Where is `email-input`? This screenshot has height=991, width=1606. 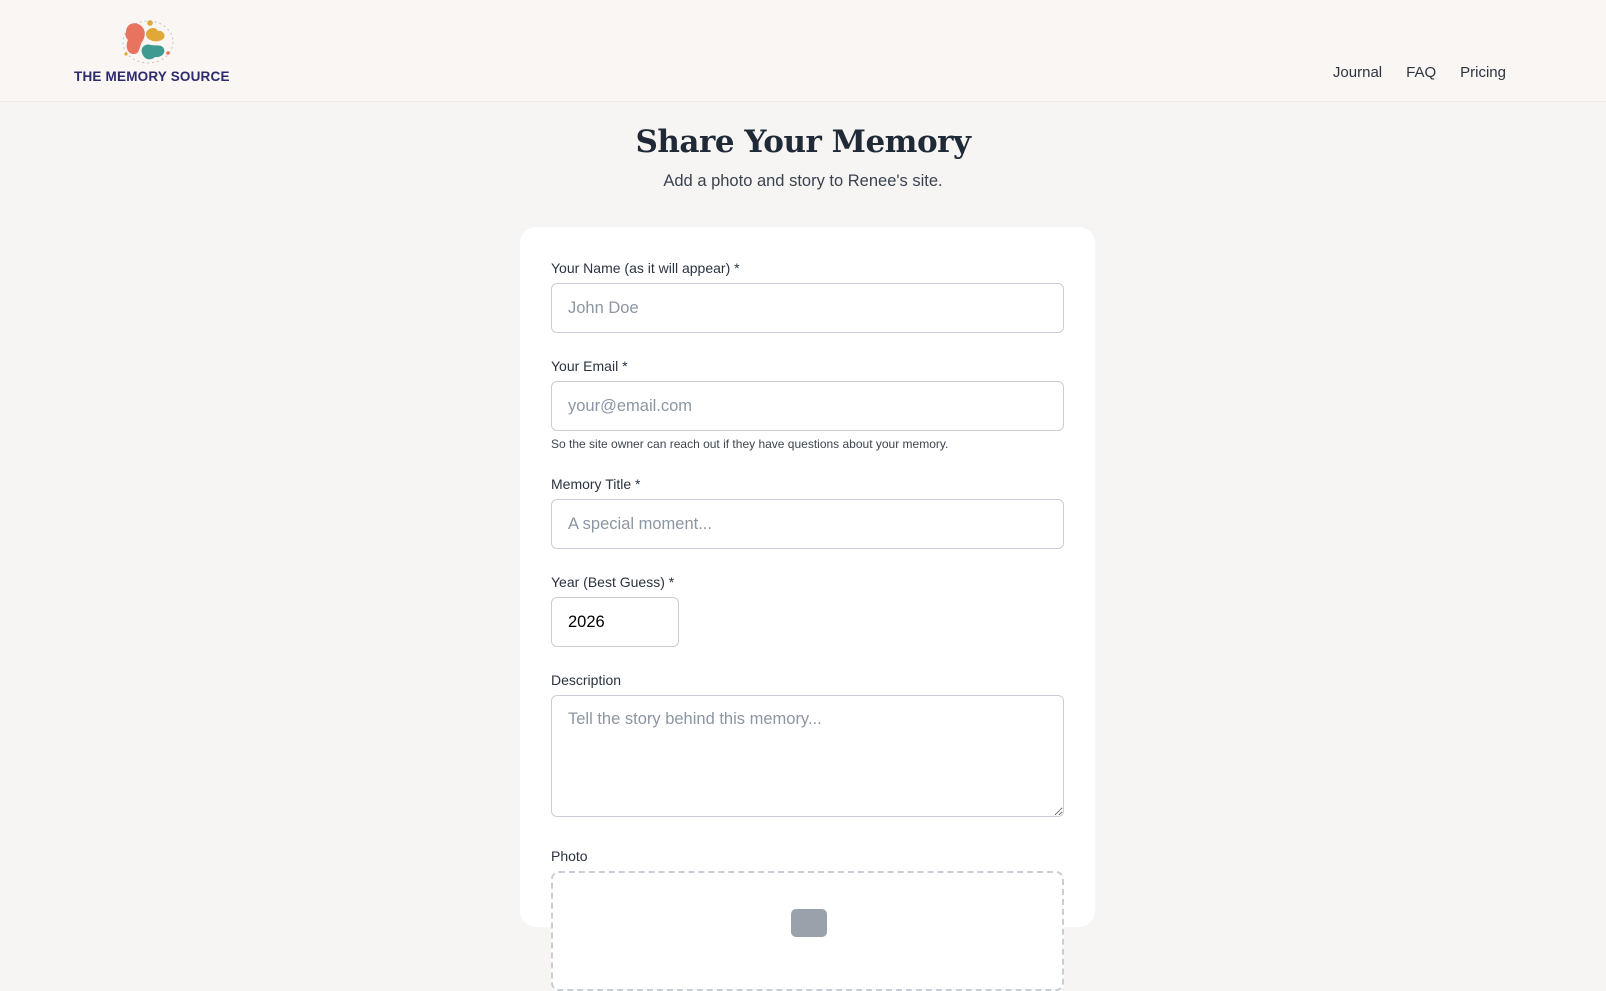
email-input is located at coordinates (807, 406).